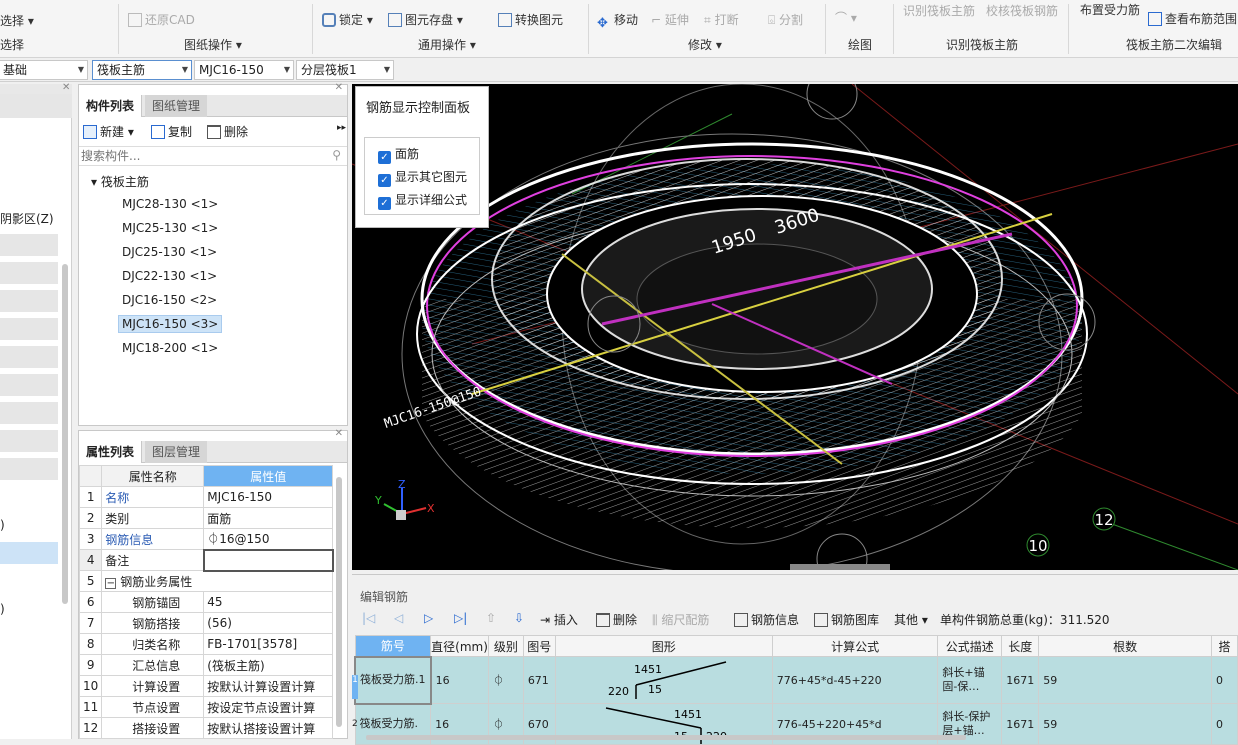 This screenshot has width=1238, height=745. What do you see at coordinates (341, 128) in the screenshot?
I see `more-icon: ▸▸` at bounding box center [341, 128].